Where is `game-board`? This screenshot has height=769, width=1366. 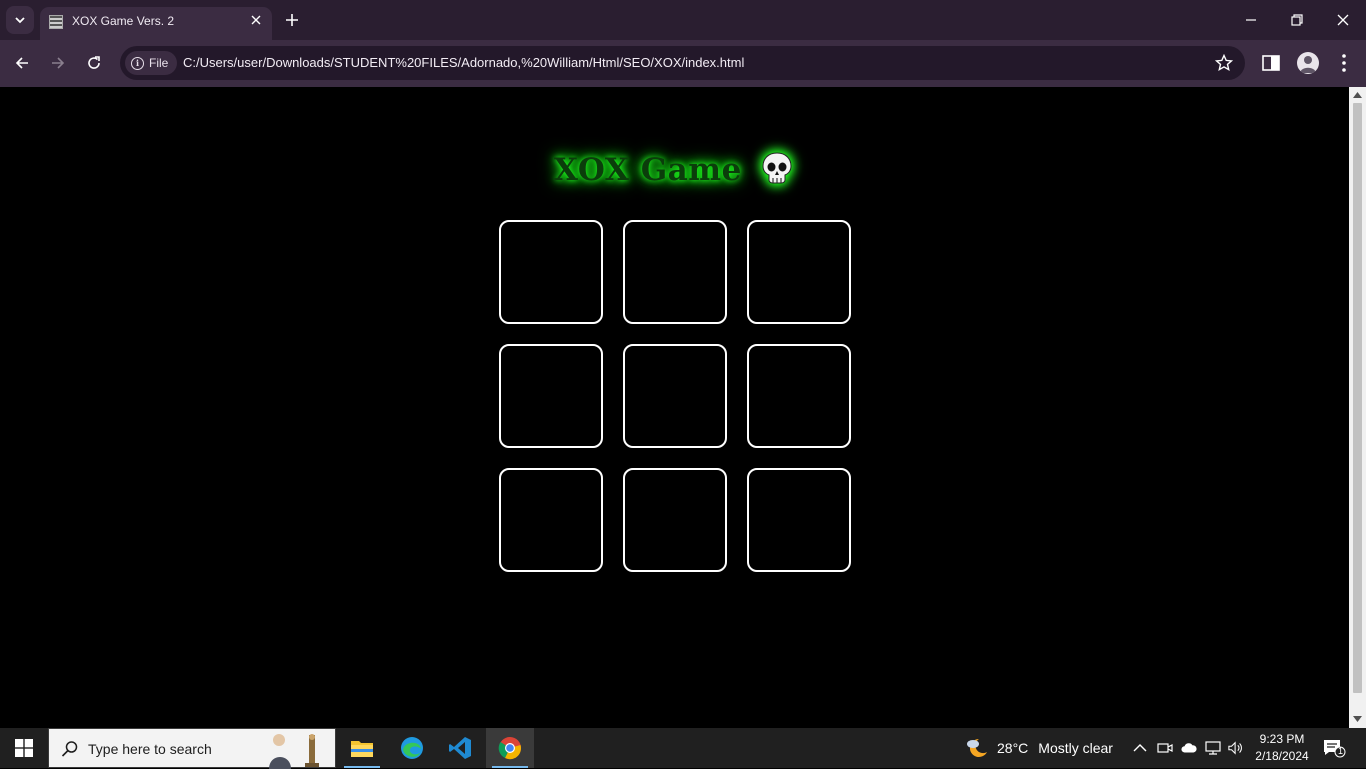
game-board is located at coordinates (675, 396).